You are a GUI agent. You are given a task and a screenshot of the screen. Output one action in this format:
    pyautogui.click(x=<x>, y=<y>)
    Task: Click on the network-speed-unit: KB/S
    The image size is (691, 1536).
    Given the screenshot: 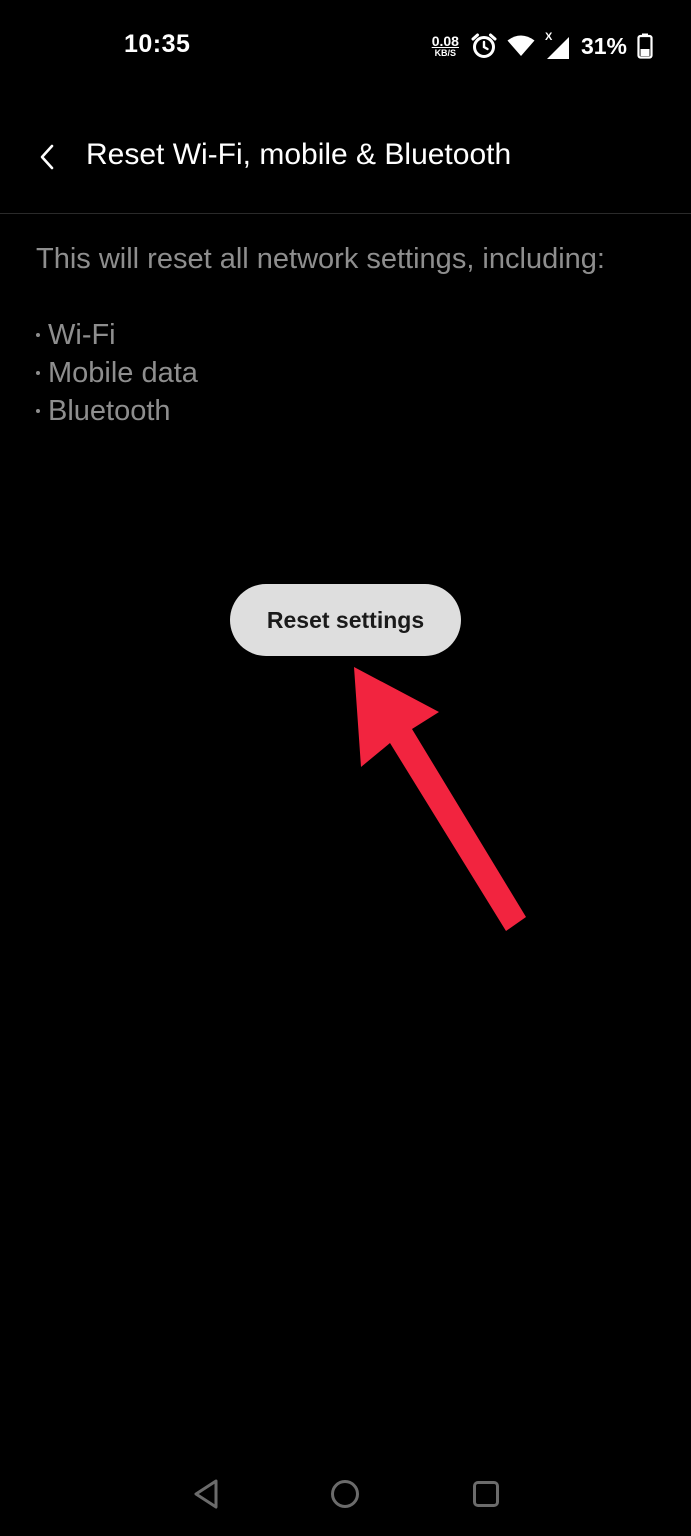 What is the action you would take?
    pyautogui.click(x=445, y=53)
    